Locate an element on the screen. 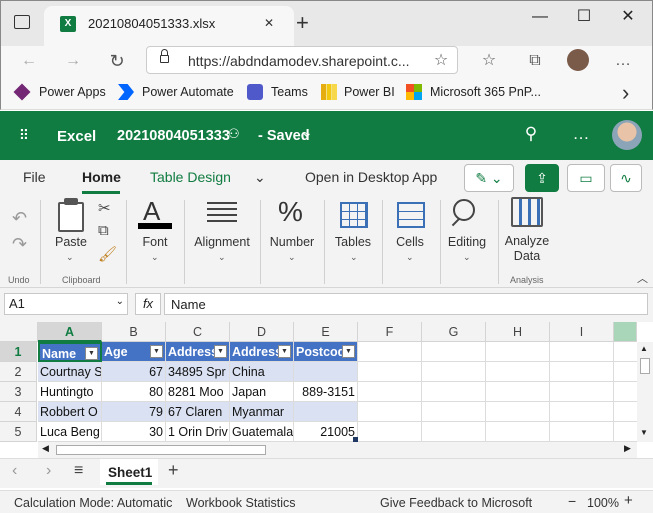 The height and width of the screenshot is (513, 653). zoom-out-button: − is located at coordinates (572, 501).